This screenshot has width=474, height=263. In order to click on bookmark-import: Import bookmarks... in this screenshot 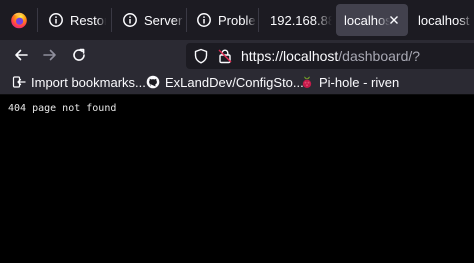, I will do `click(79, 82)`.